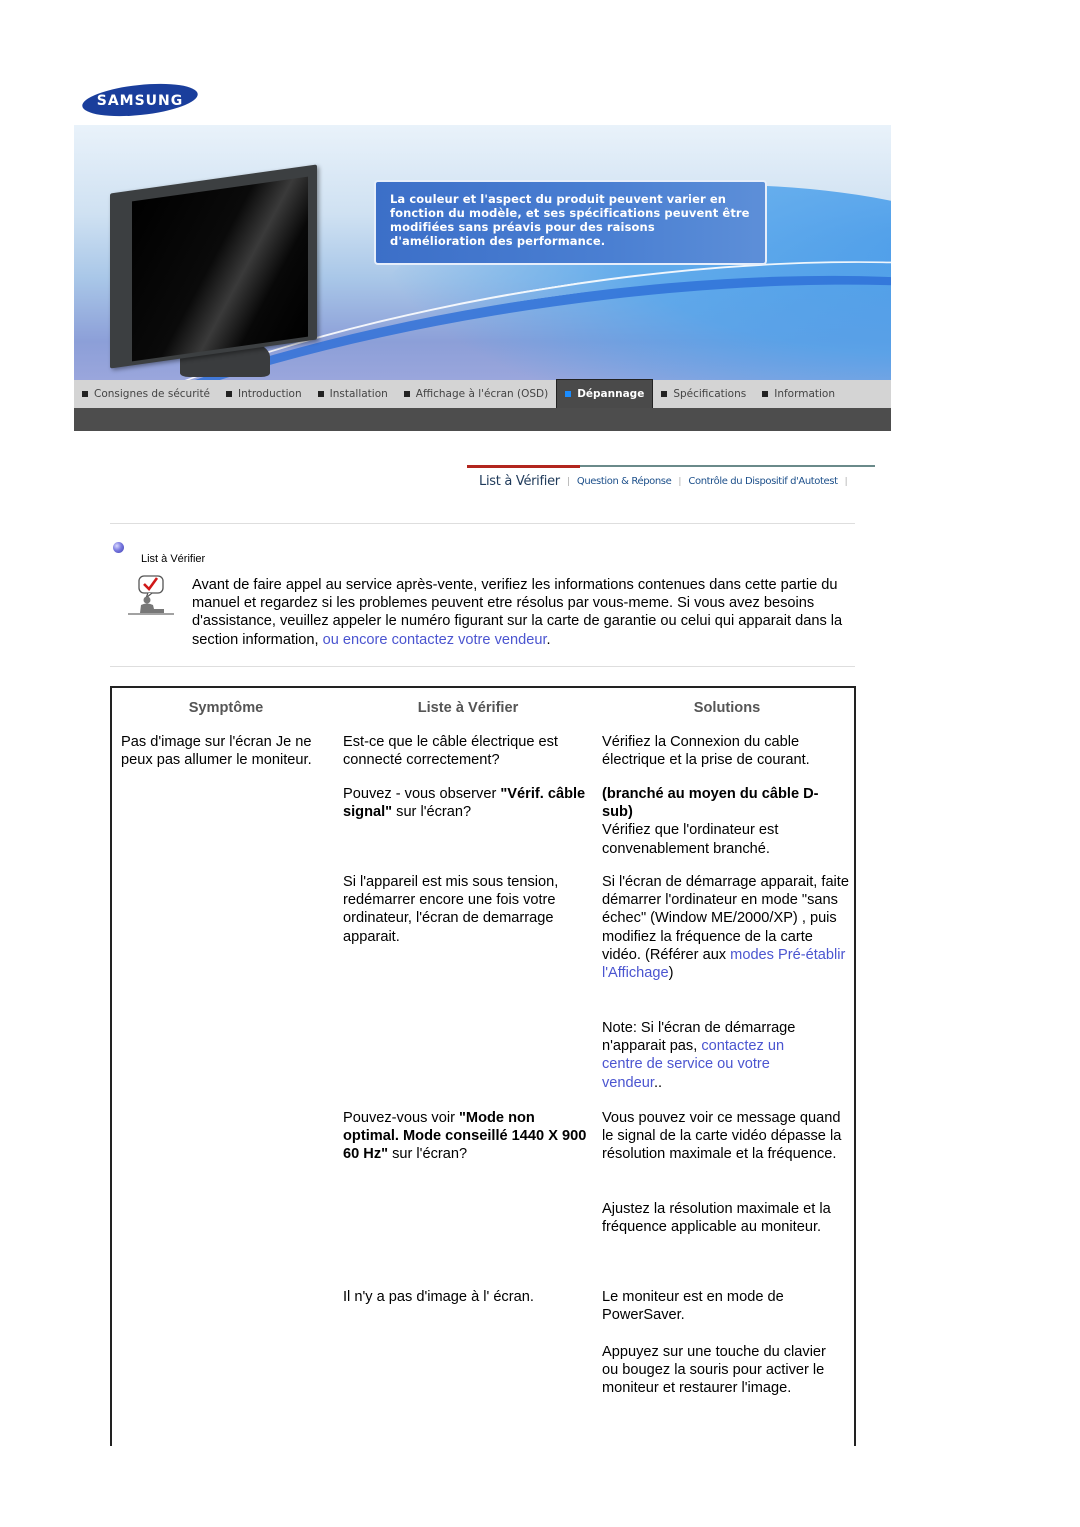 The height and width of the screenshot is (1527, 1080). I want to click on logo-text: SAMSUNG, so click(140, 101).